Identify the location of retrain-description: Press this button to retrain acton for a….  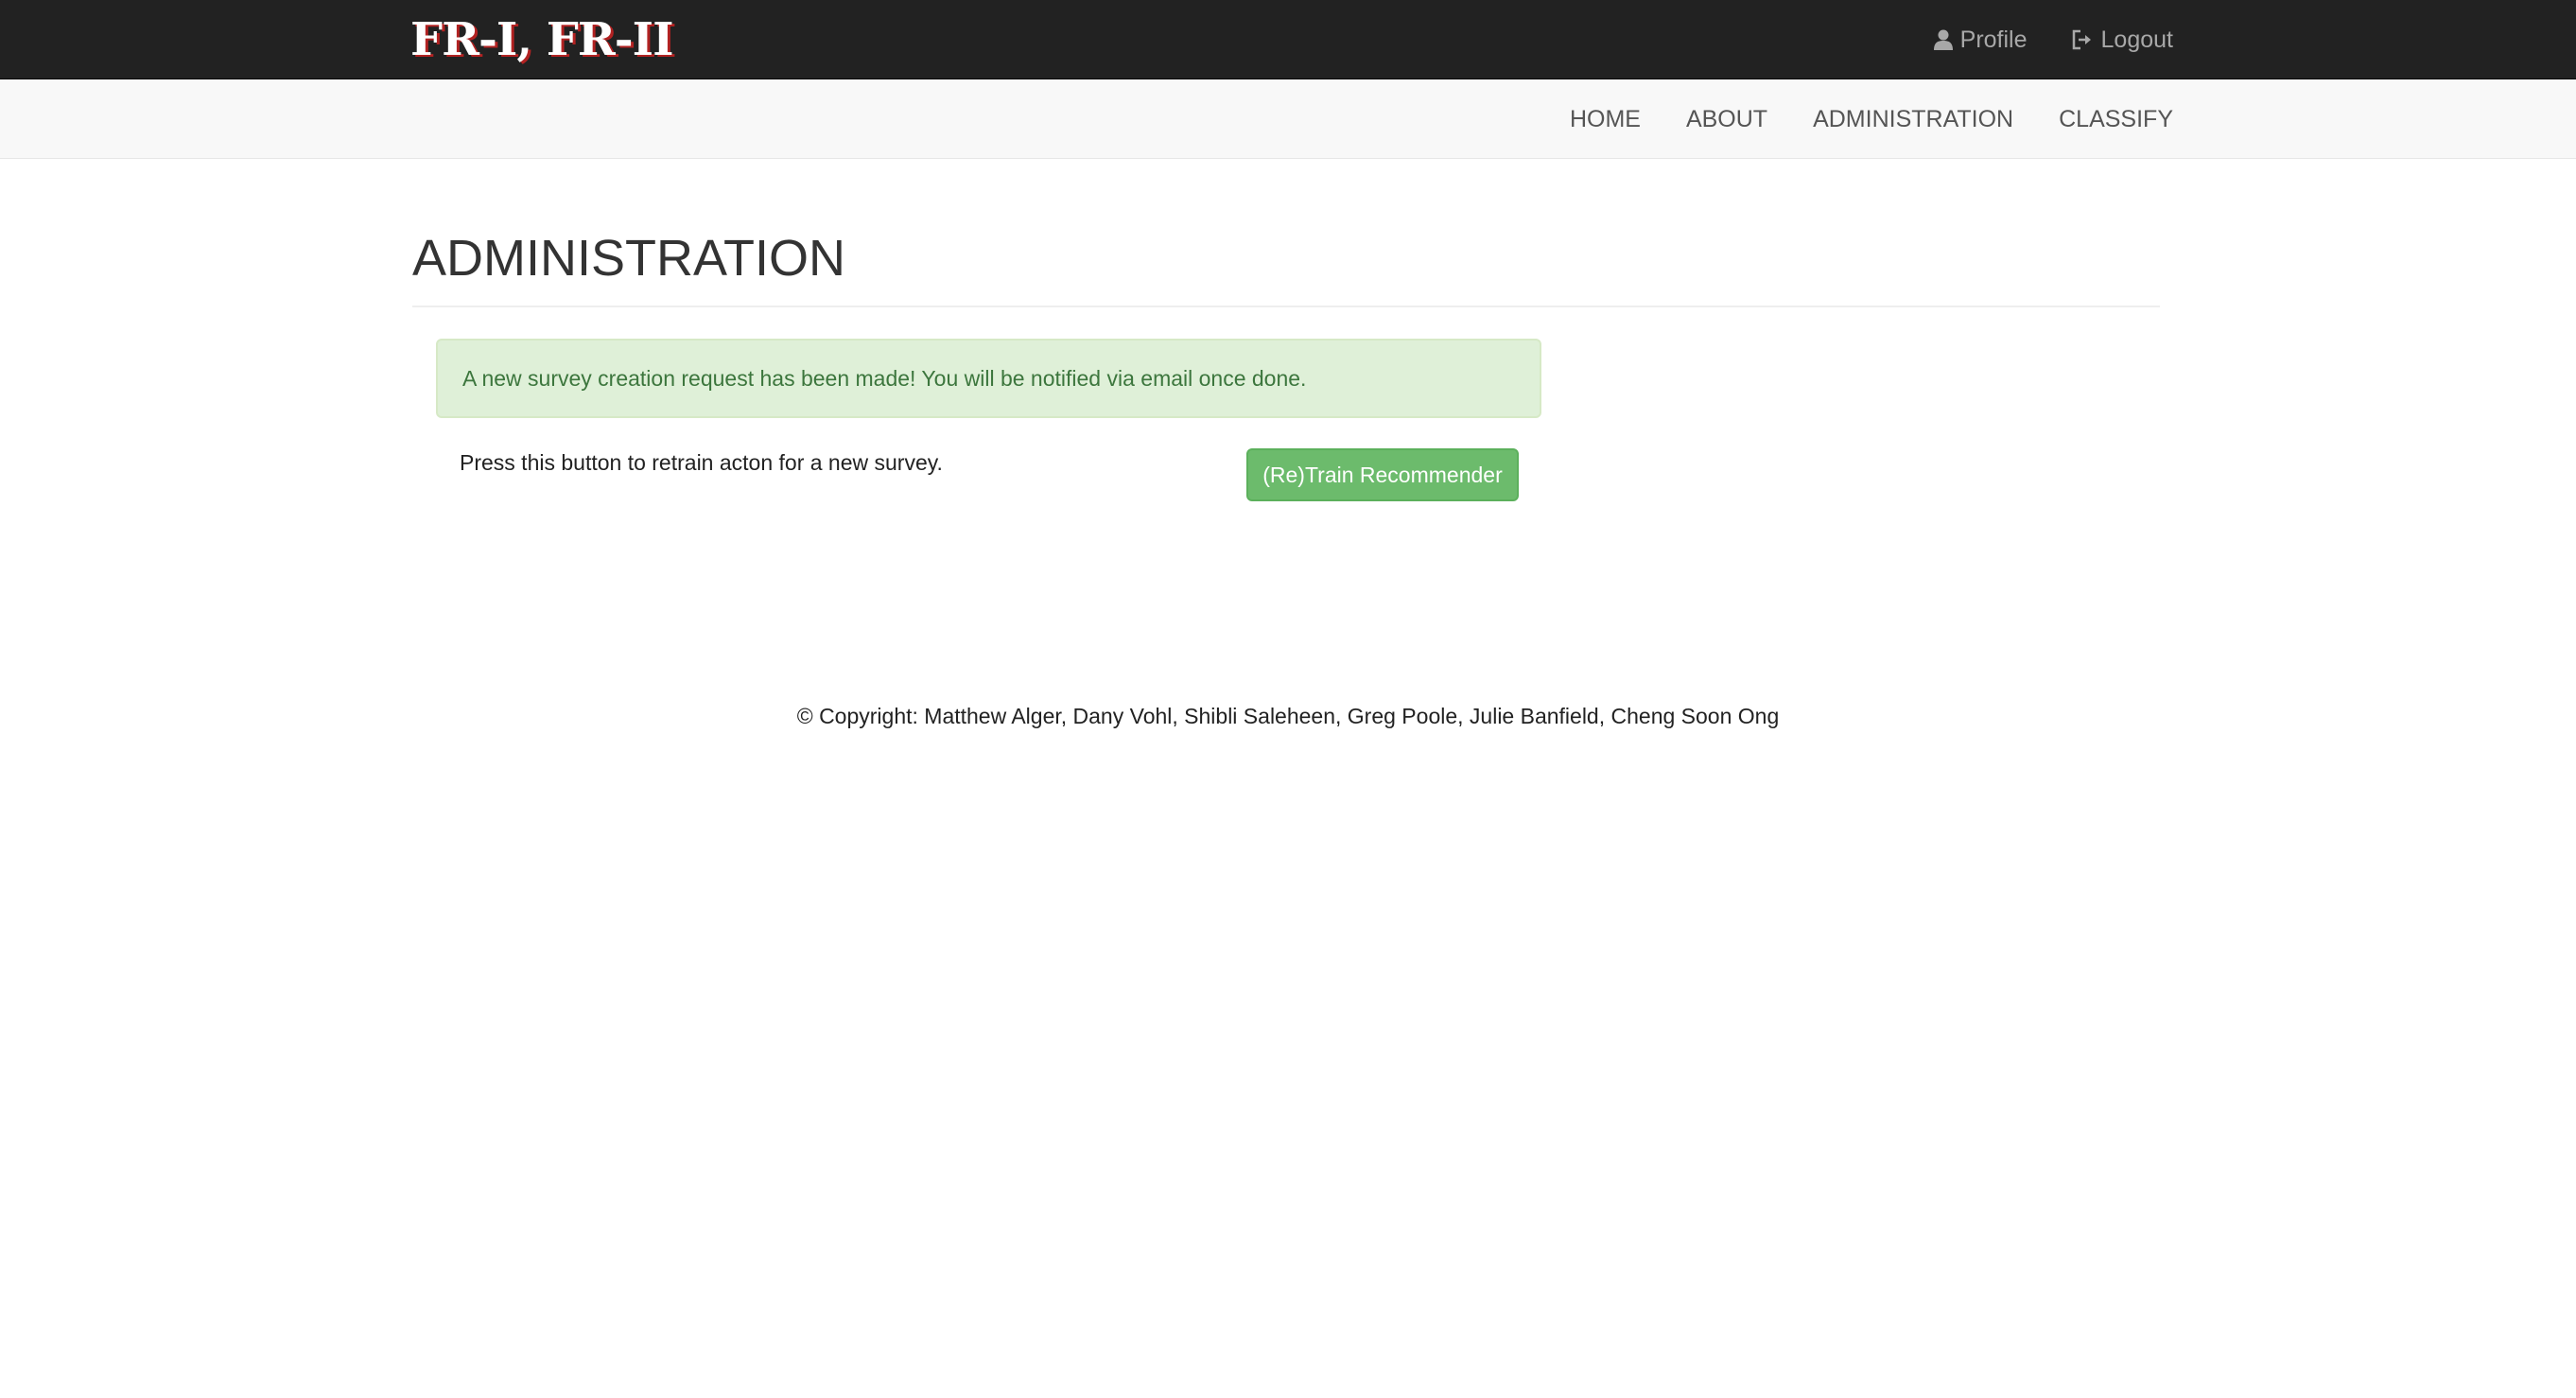
(701, 462).